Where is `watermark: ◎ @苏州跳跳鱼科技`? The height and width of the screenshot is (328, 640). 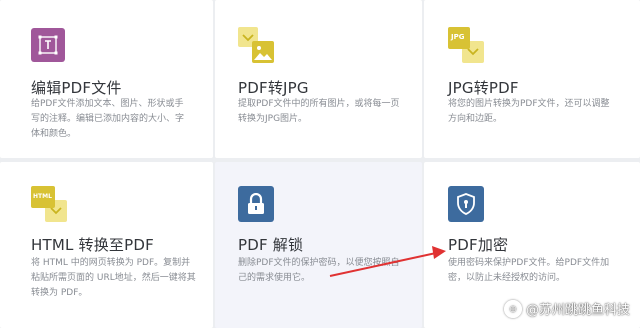 watermark: ◎ @苏州跳跳鱼科技 is located at coordinates (566, 308).